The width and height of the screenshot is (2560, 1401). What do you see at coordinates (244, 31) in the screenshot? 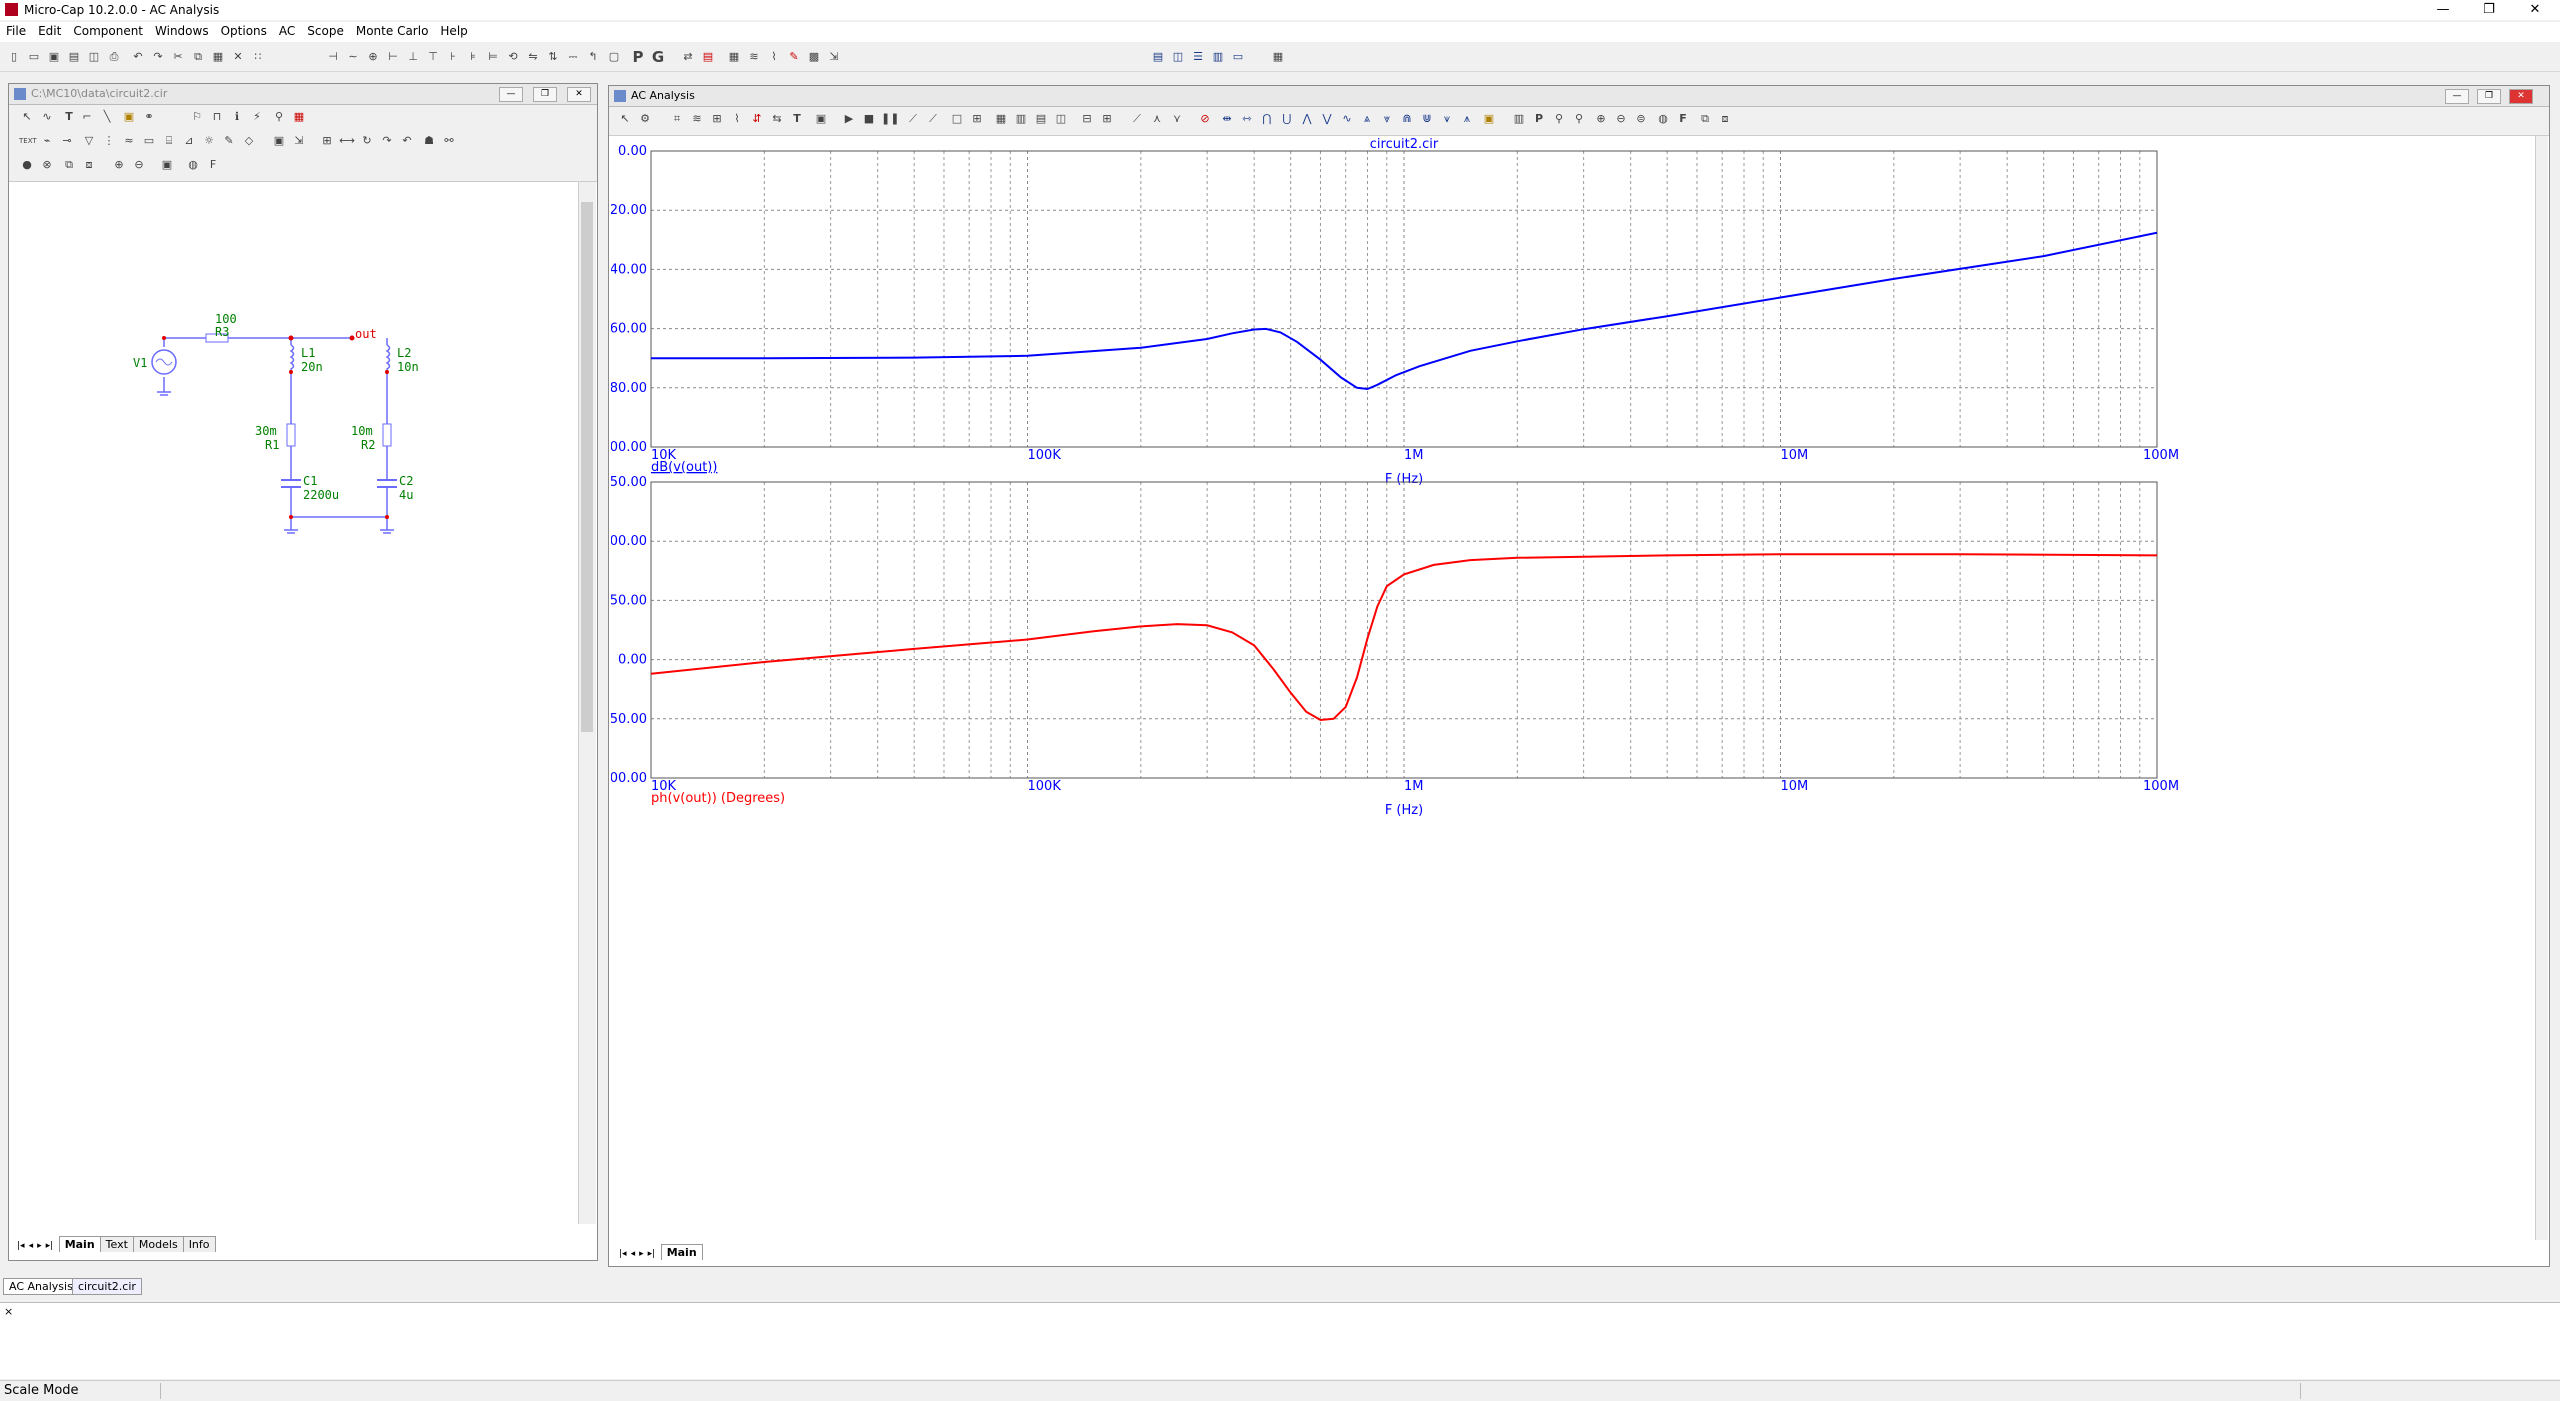
I see `menu-options: Options` at bounding box center [244, 31].